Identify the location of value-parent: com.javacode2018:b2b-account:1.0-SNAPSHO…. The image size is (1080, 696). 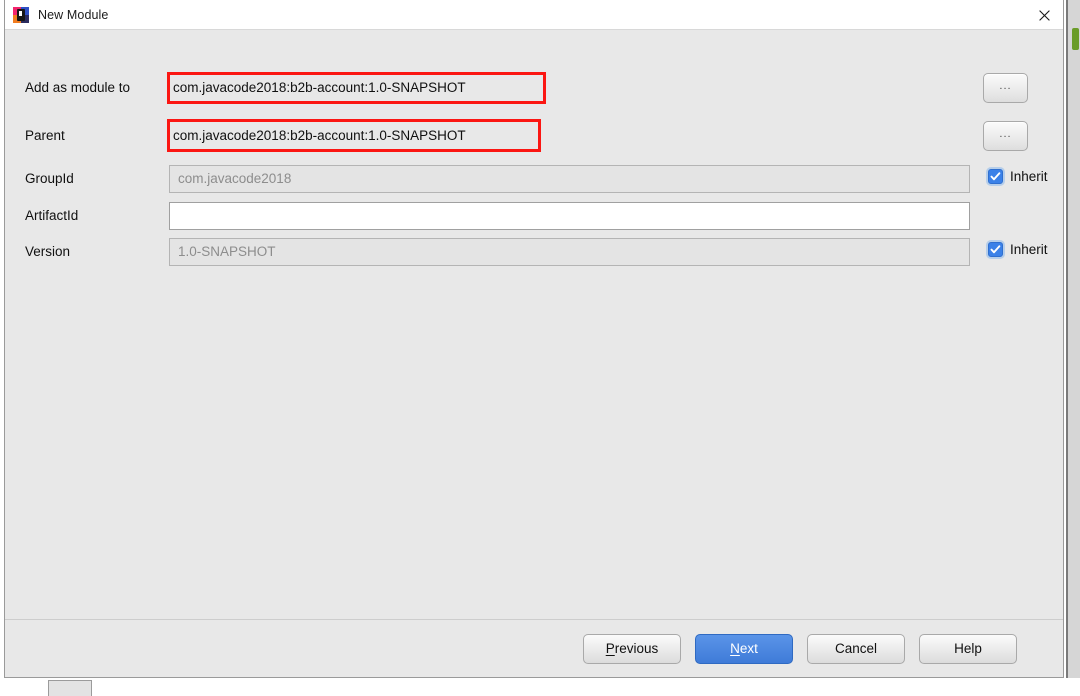
(569, 136).